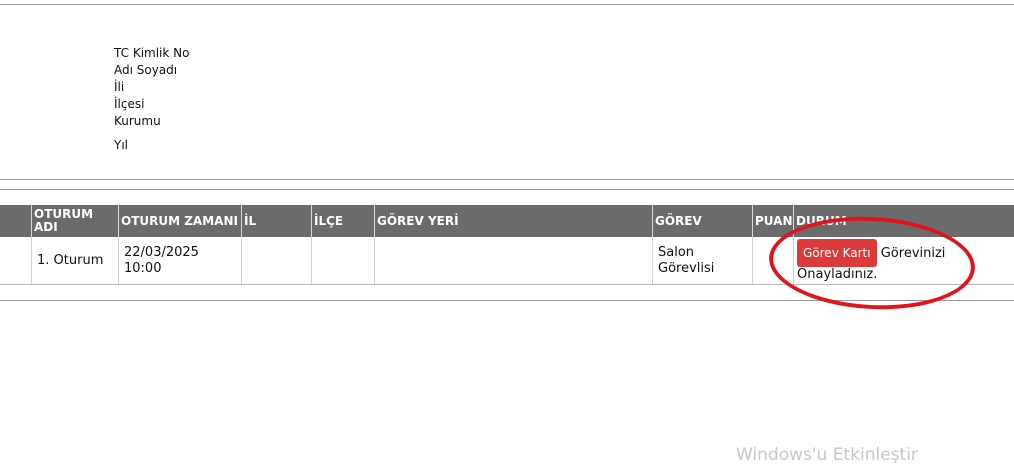  What do you see at coordinates (121, 145) in the screenshot?
I see `year-label: Yıl` at bounding box center [121, 145].